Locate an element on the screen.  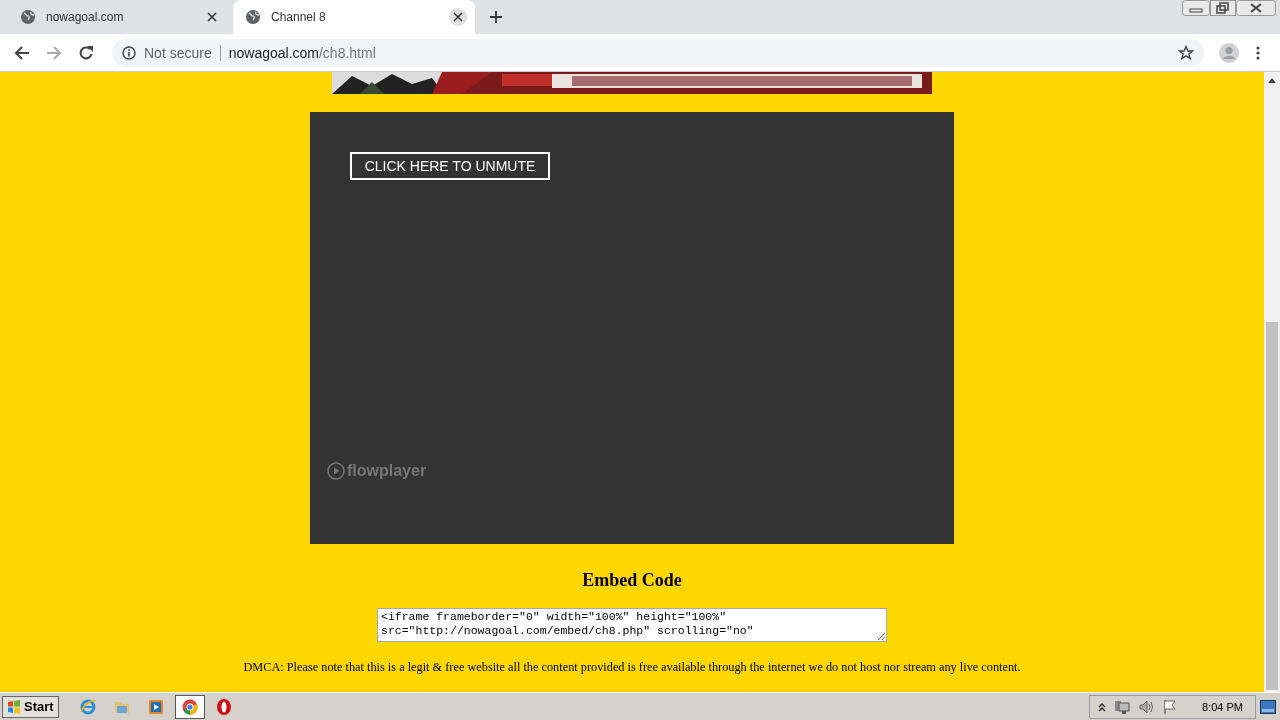
flag-icon is located at coordinates (1170, 706).